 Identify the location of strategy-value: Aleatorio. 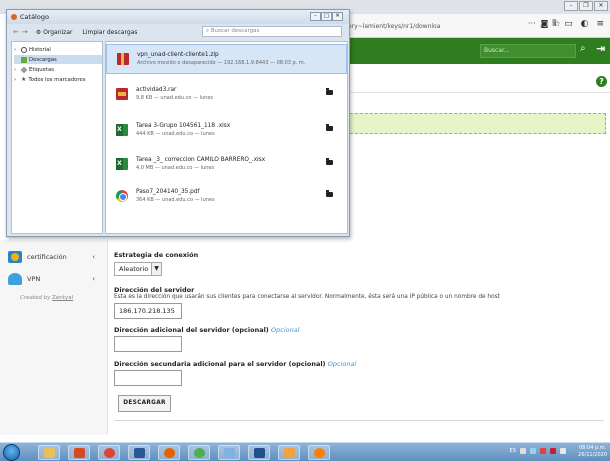
(134, 269).